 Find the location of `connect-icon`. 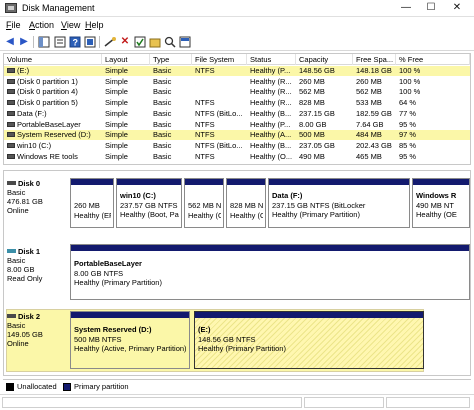

connect-icon is located at coordinates (110, 42).